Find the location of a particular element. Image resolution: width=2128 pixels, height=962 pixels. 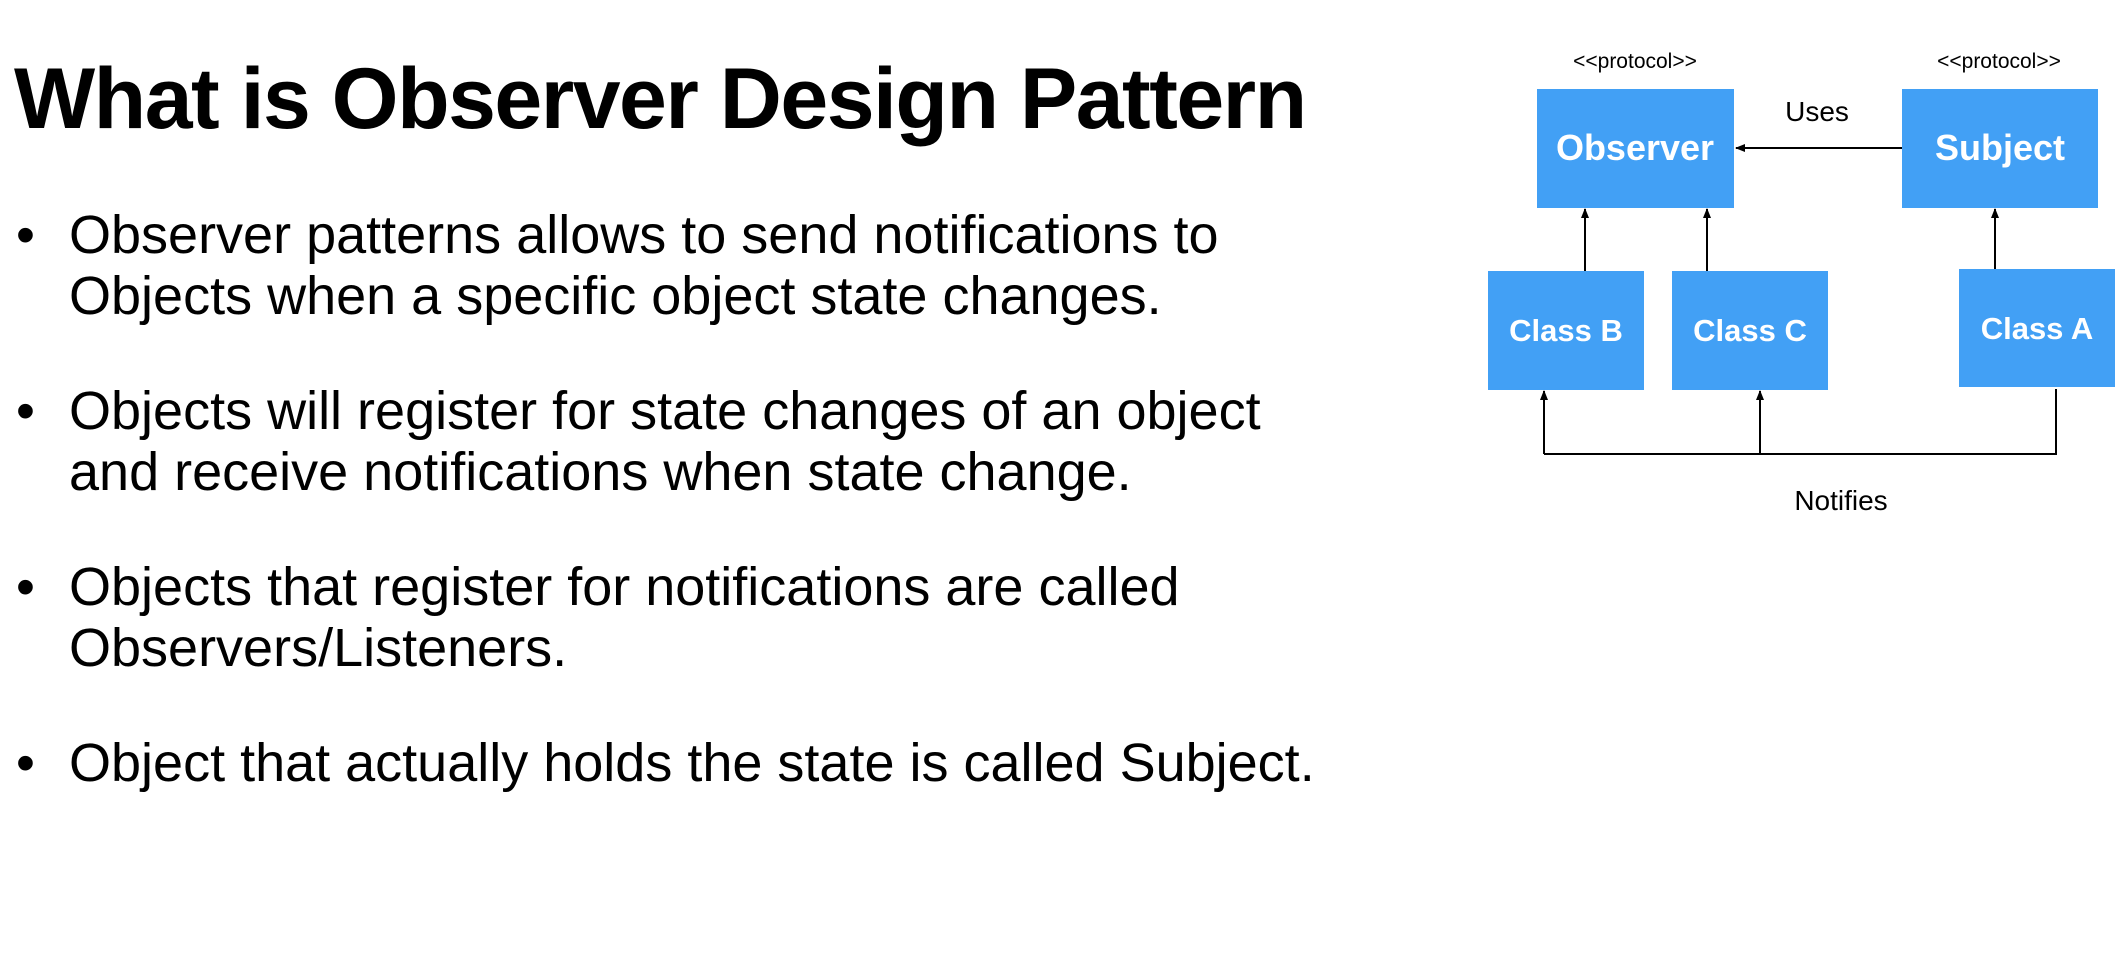

uses-label: Uses is located at coordinates (1817, 111).